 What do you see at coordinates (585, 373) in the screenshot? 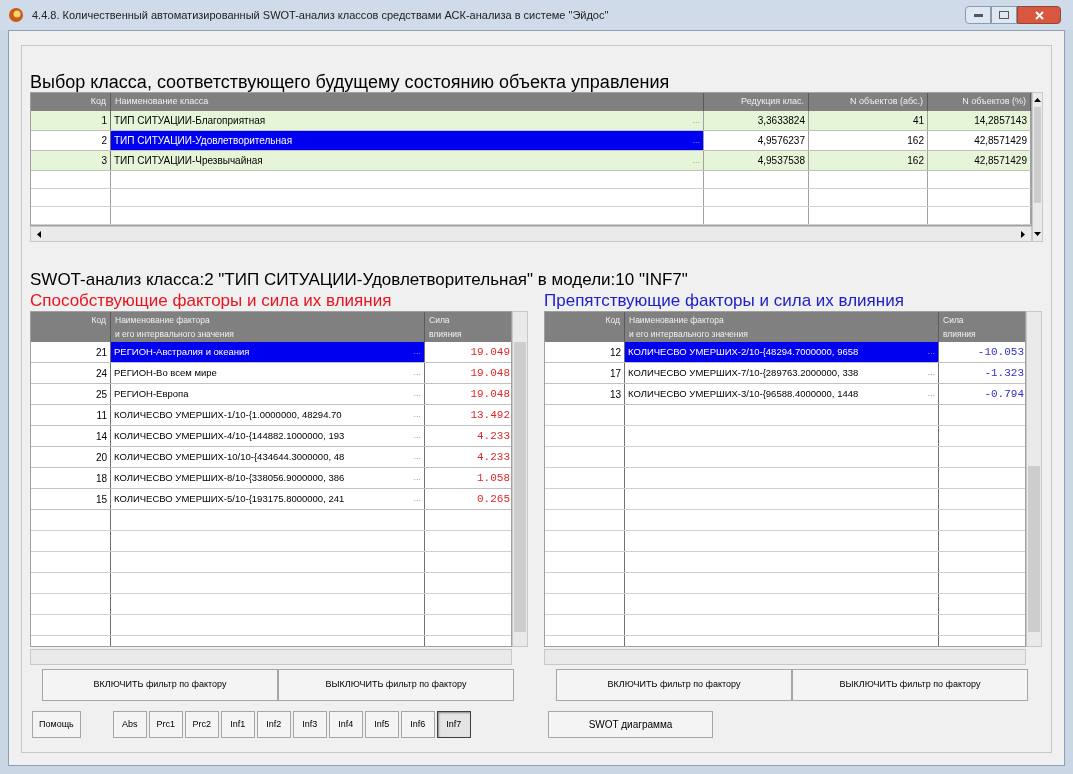
I see `table-cell: 17` at bounding box center [585, 373].